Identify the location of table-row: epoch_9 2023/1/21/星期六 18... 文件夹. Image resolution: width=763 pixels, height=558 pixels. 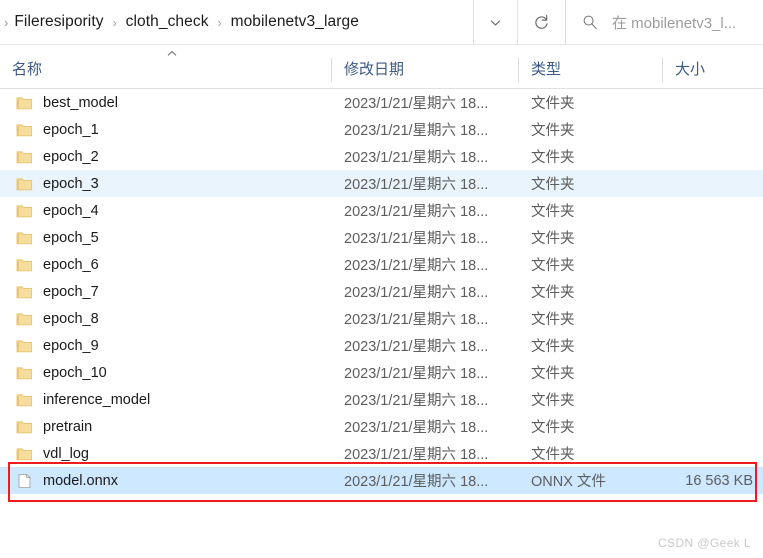
(381, 345).